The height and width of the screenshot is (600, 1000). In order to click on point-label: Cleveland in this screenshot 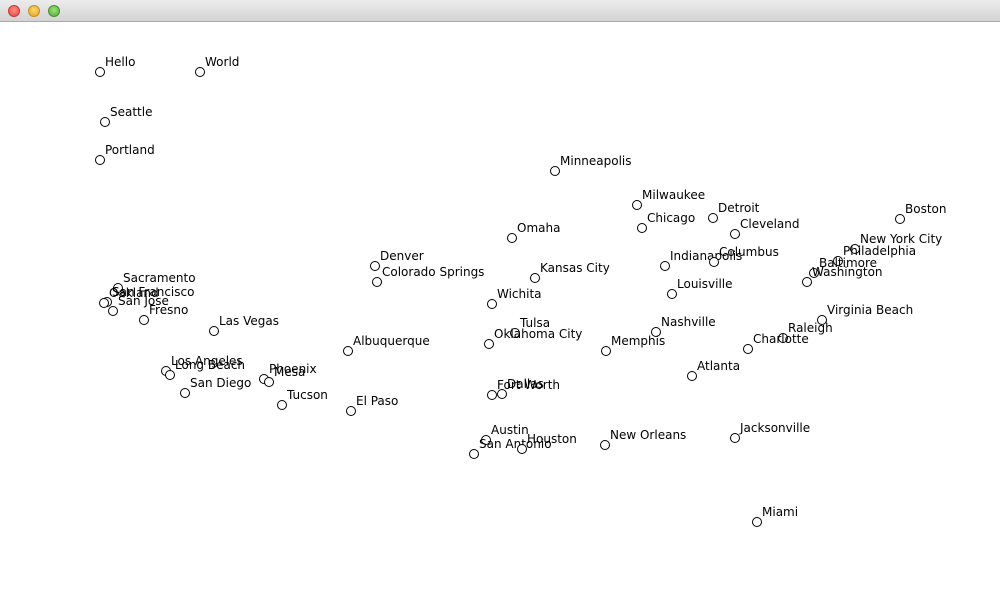, I will do `click(770, 224)`.